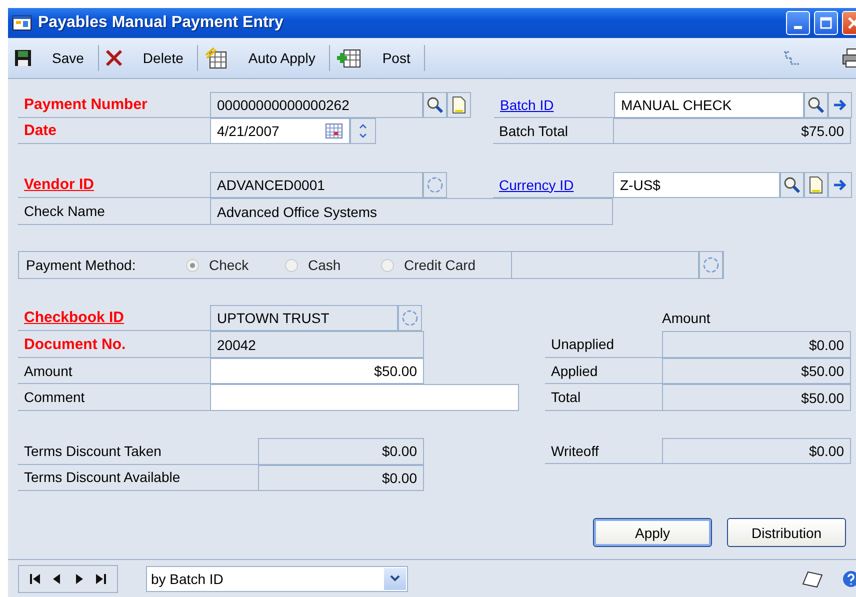  Describe the element at coordinates (533, 130) in the screenshot. I see `field-label: Batch Total` at that location.